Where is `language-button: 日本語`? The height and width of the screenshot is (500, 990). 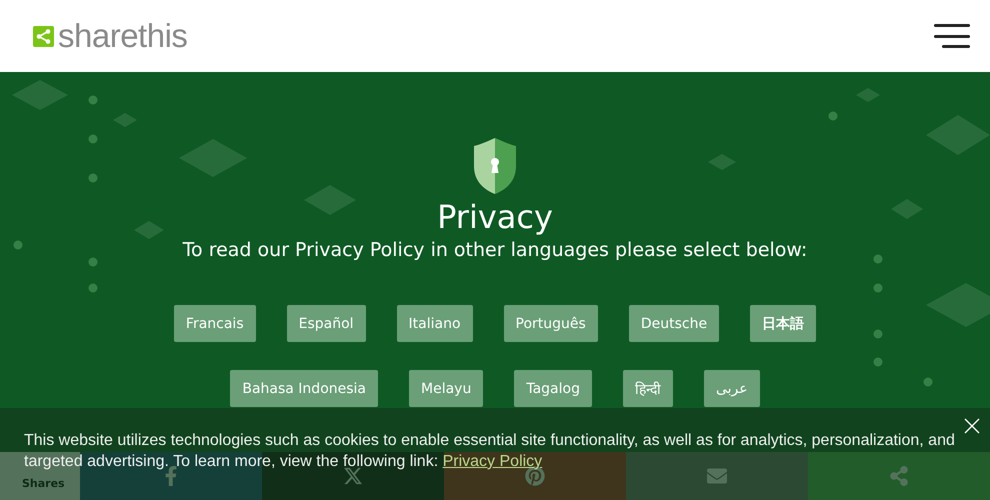 language-button: 日本語 is located at coordinates (783, 323).